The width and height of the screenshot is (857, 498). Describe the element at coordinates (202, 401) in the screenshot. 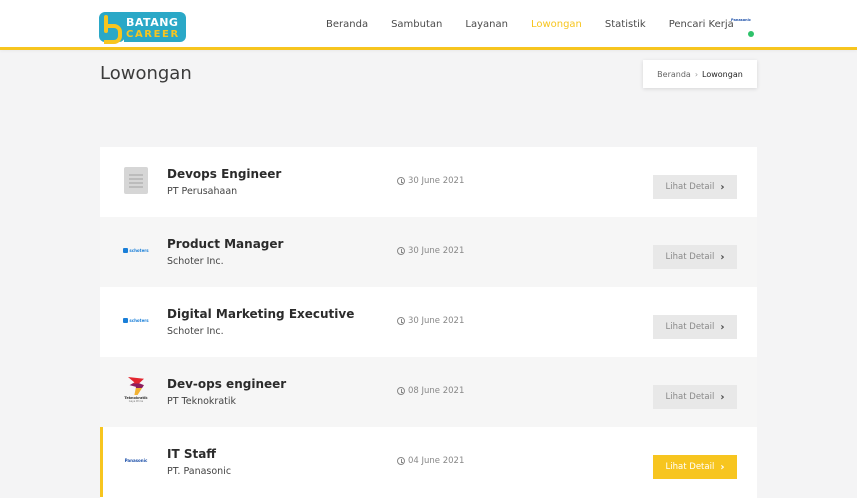

I see `job-company: PT Teknokratik` at that location.